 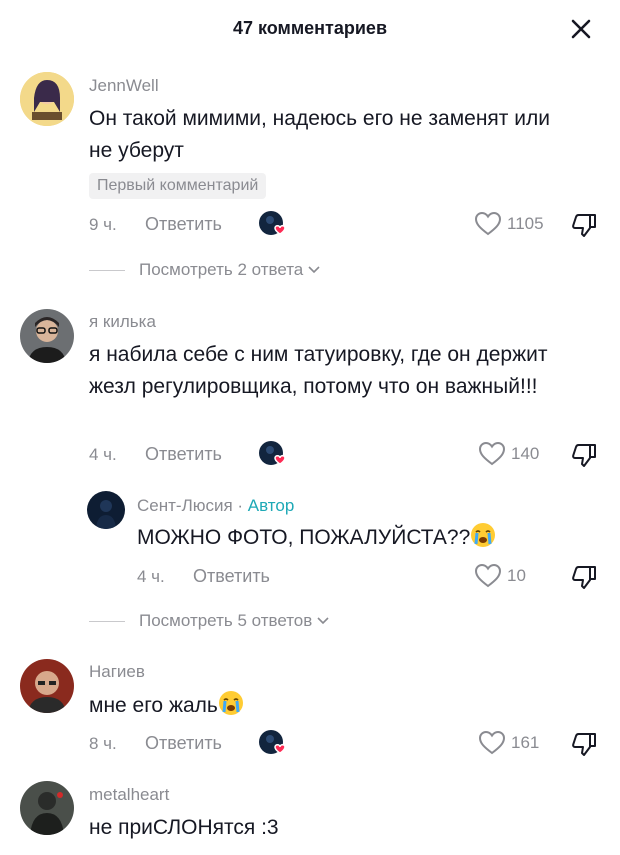 What do you see at coordinates (103, 224) in the screenshot?
I see `comment-time: 9 ч.` at bounding box center [103, 224].